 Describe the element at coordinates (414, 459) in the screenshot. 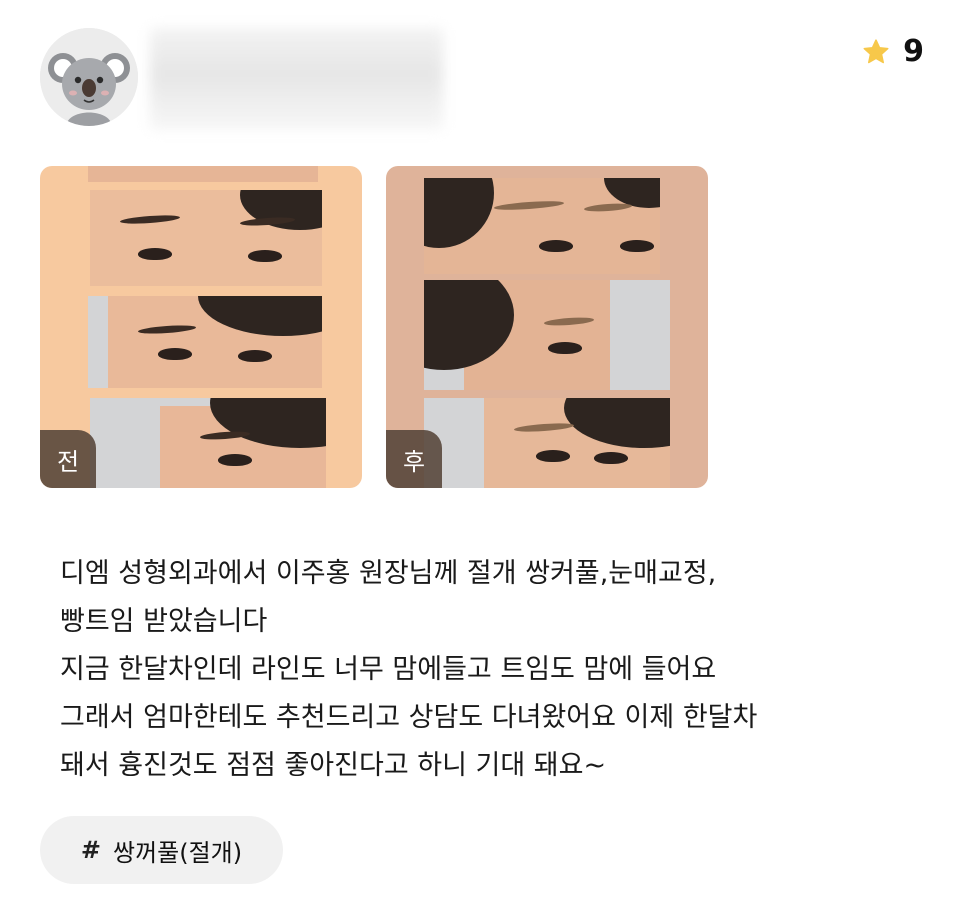

I see `after-badge: 후` at that location.